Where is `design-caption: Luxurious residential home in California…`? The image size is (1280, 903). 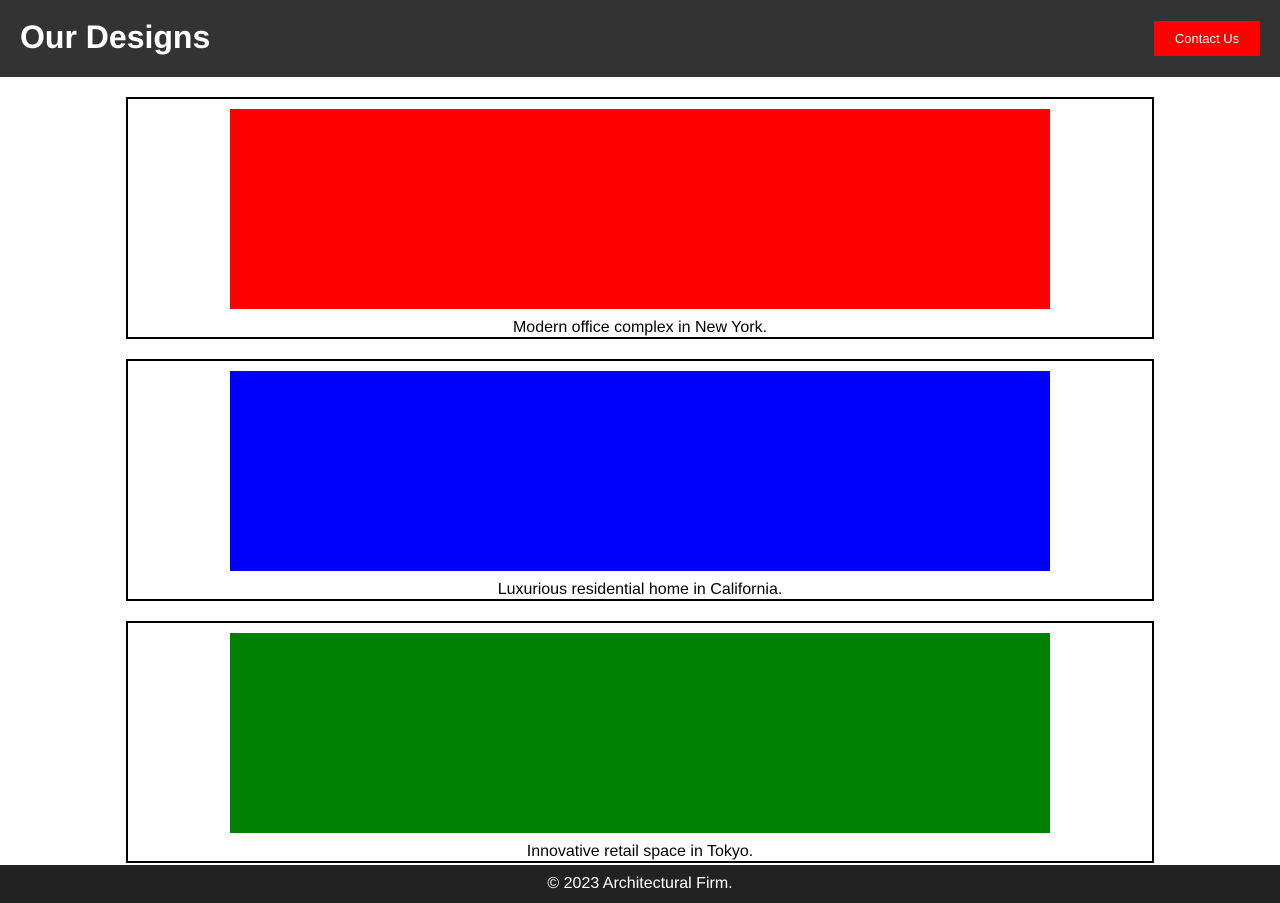
design-caption: Luxurious residential home in California… is located at coordinates (640, 589).